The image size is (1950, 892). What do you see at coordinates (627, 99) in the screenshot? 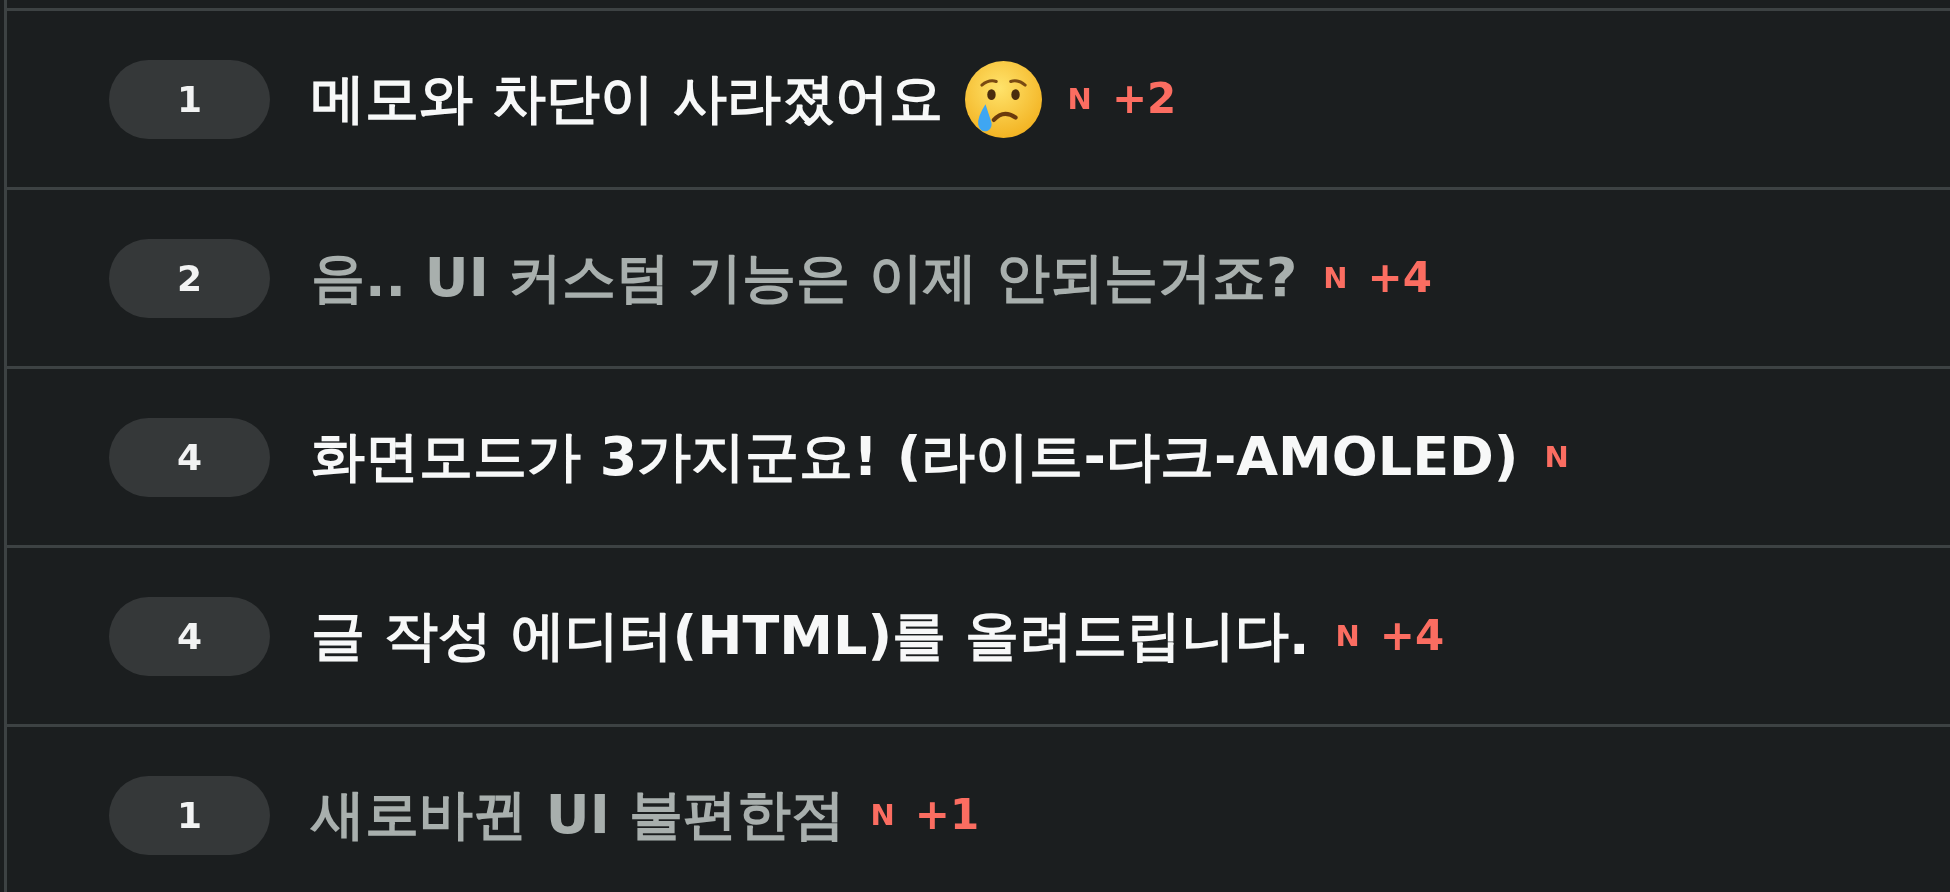
I see `post-title: 메모와 차단이 사라졌어요` at bounding box center [627, 99].